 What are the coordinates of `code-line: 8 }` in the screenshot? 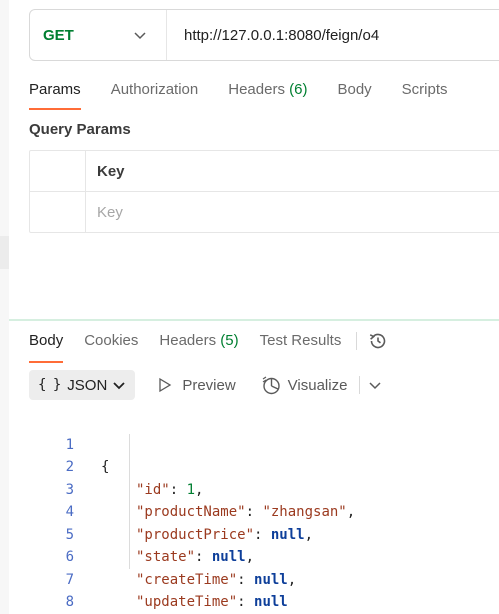 It's located at (51, 589).